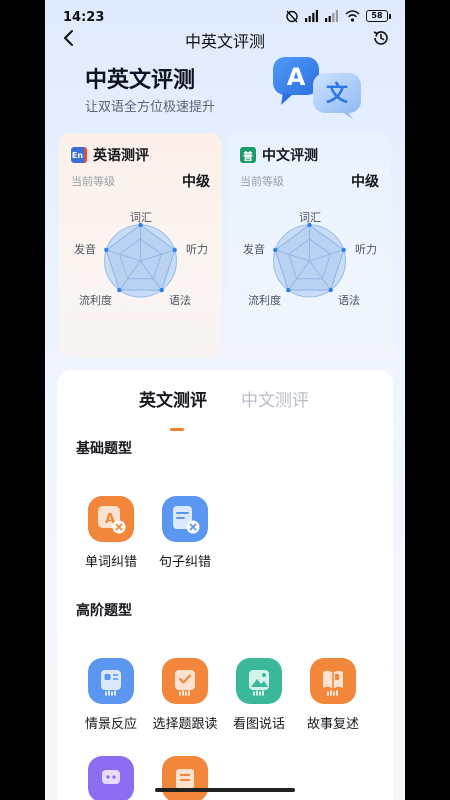  Describe the element at coordinates (104, 449) in the screenshot. I see `section-title-basic: 基础题型` at that location.